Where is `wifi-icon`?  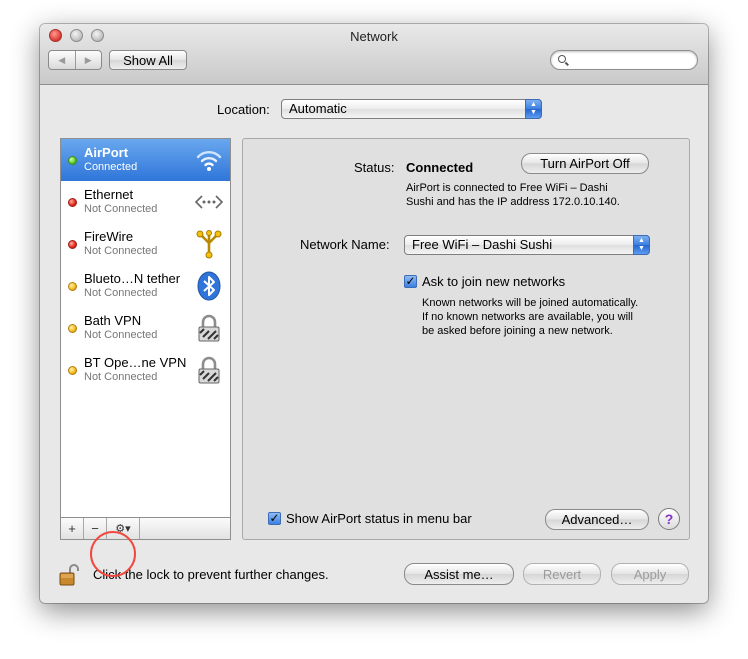
wifi-icon is located at coordinates (209, 160).